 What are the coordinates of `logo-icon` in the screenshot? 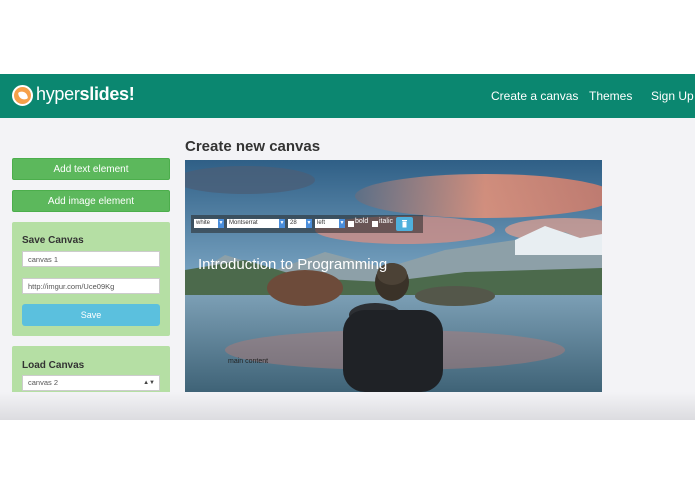 It's located at (22, 95).